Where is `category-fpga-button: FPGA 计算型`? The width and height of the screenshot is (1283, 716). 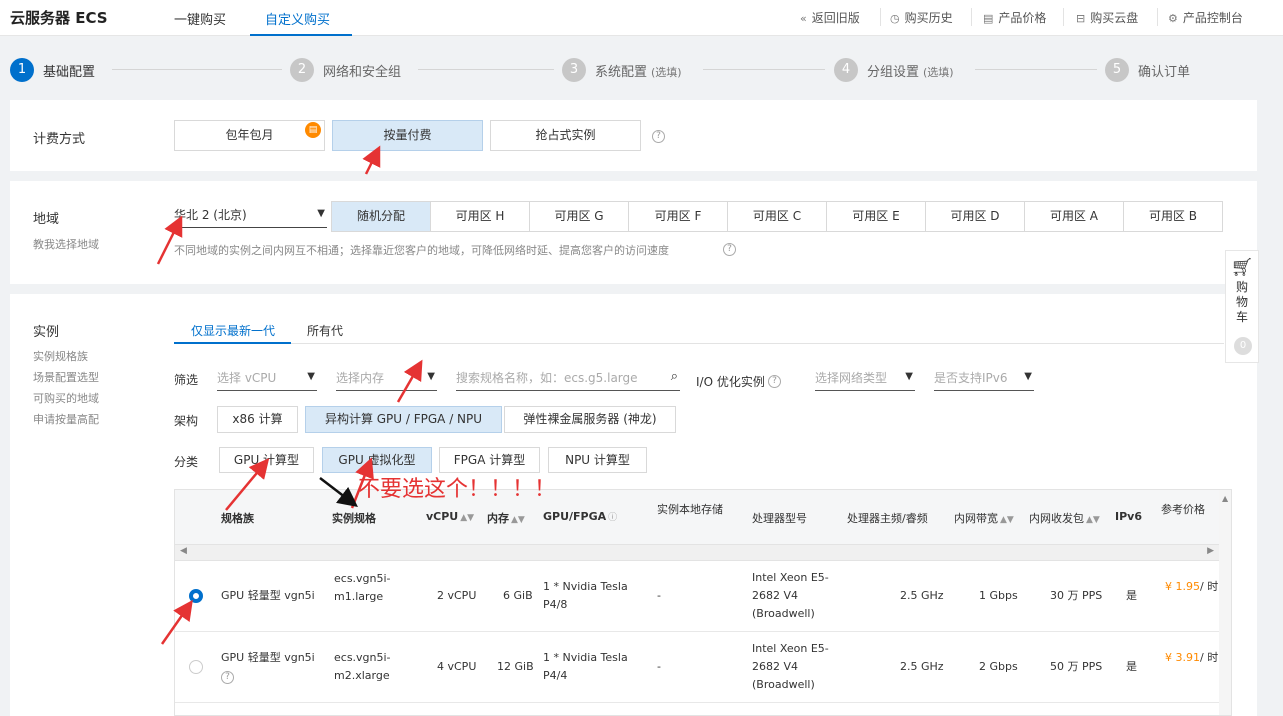 category-fpga-button: FPGA 计算型 is located at coordinates (489, 460).